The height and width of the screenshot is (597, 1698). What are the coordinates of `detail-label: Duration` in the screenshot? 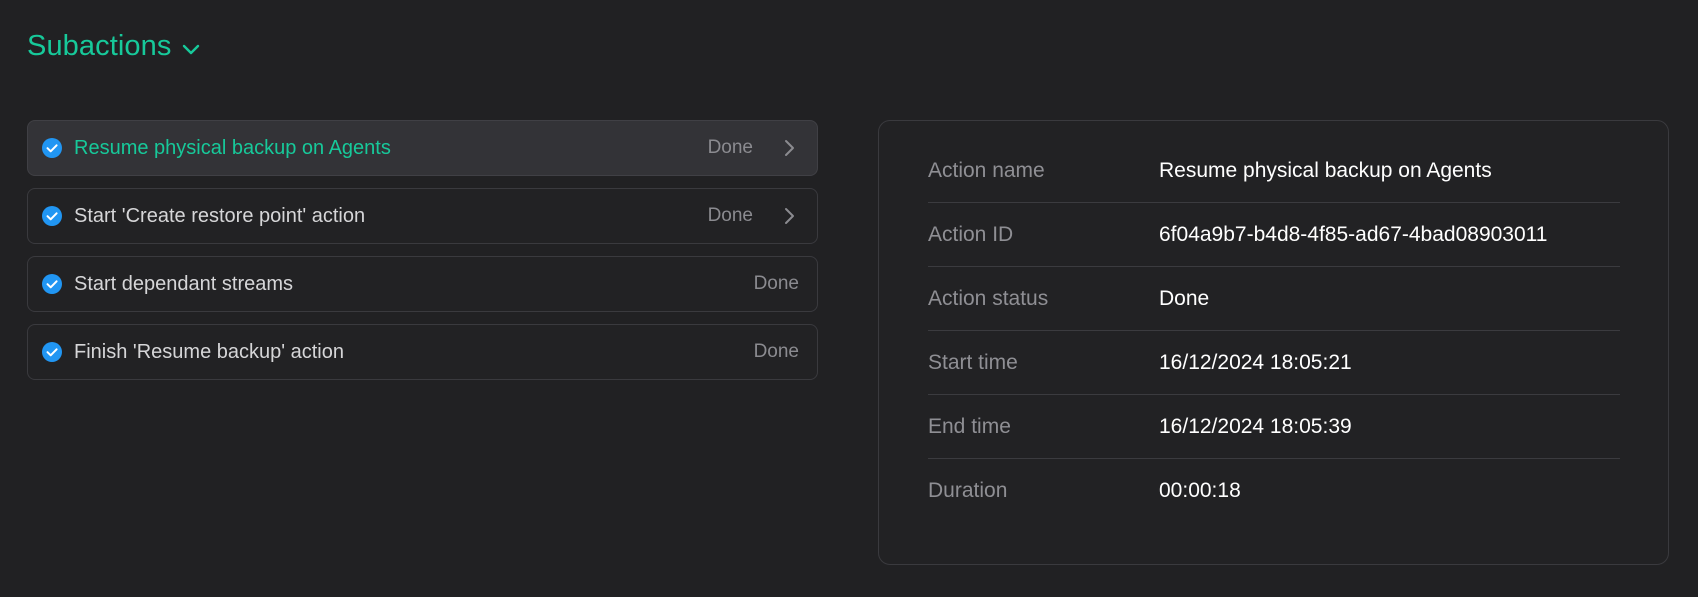 It's located at (968, 490).